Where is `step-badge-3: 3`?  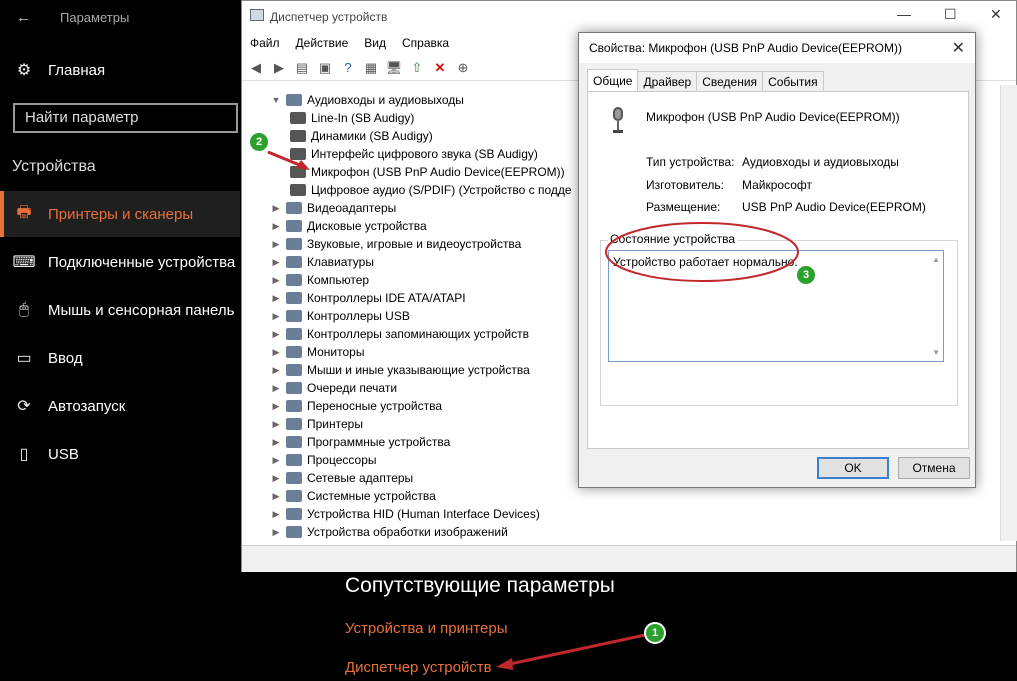
step-badge-3: 3 is located at coordinates (806, 275).